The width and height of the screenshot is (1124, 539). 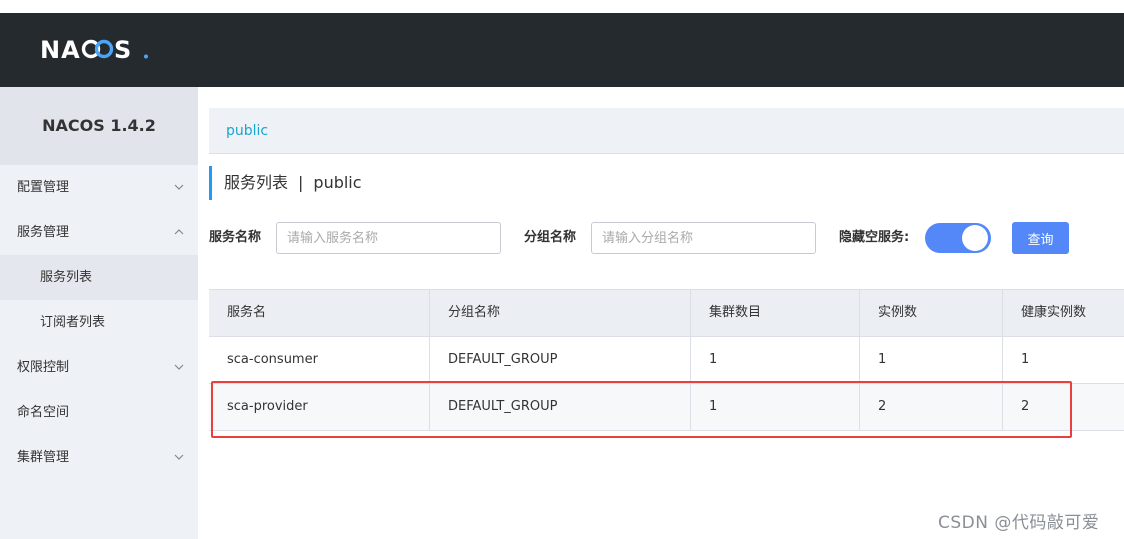 What do you see at coordinates (235, 237) in the screenshot?
I see `service-name-label: 服务名称` at bounding box center [235, 237].